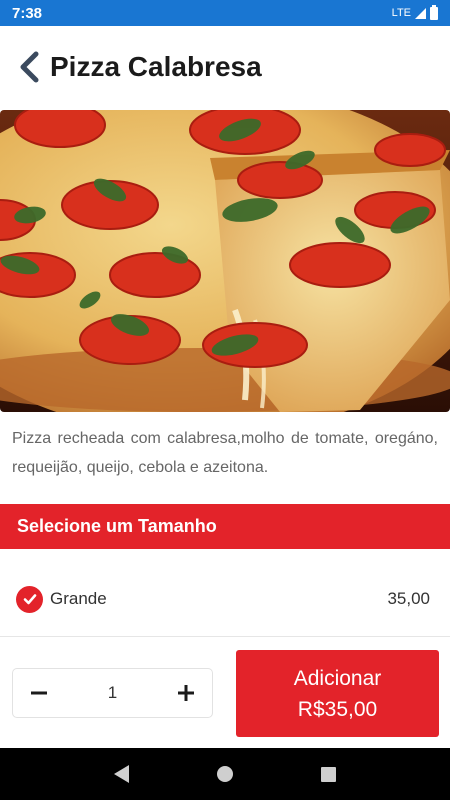 This screenshot has height=800, width=450. I want to click on battery-icon, so click(434, 12).